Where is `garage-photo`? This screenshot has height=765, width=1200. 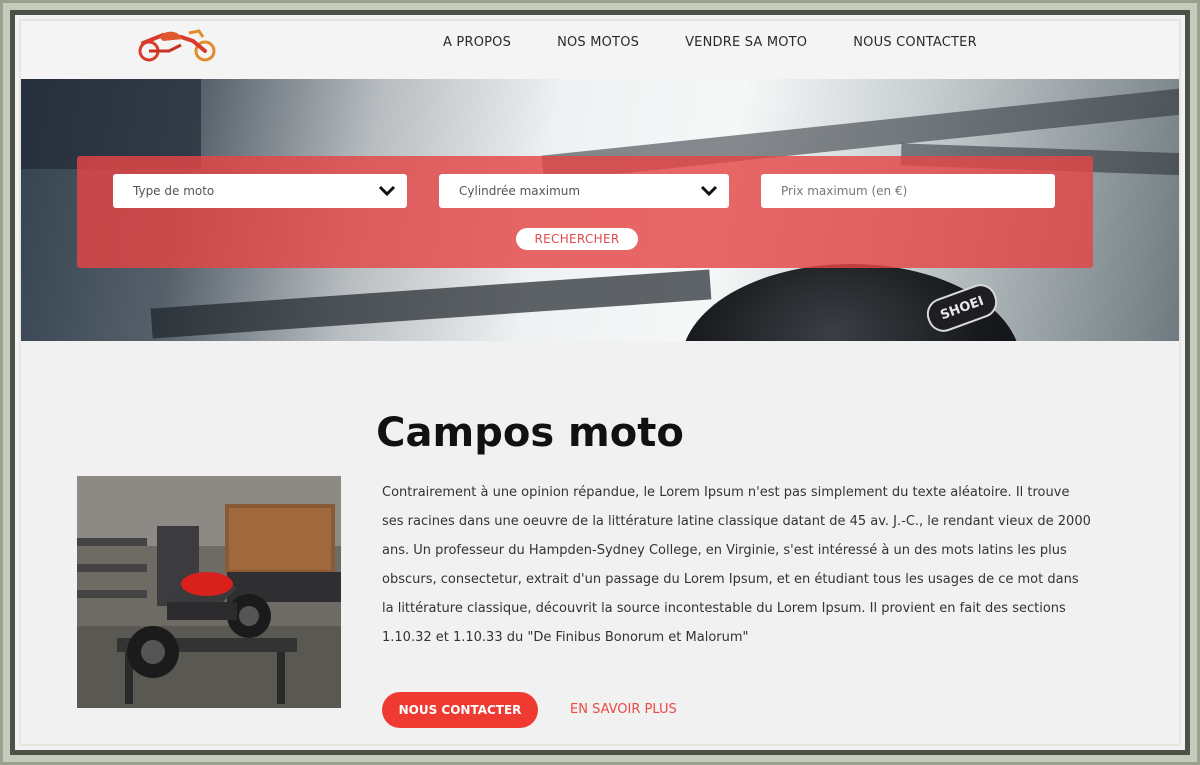
garage-photo is located at coordinates (209, 592).